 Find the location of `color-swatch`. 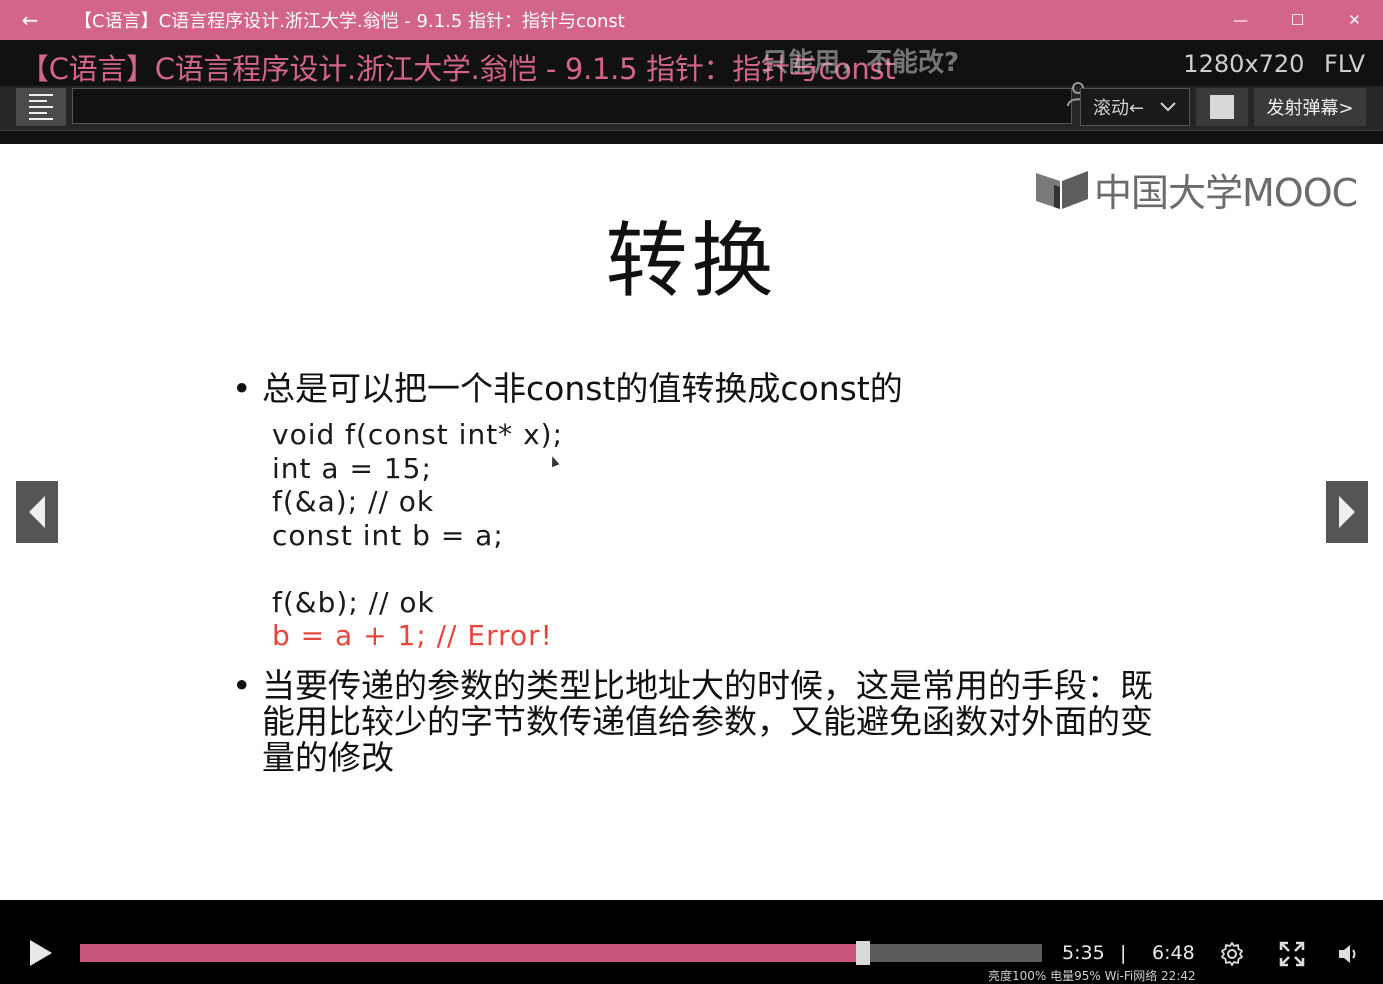

color-swatch is located at coordinates (1222, 107).